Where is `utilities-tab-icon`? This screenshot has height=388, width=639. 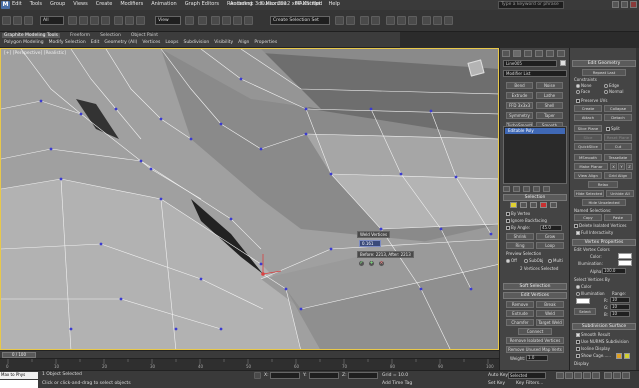
utilities-tab-icon is located at coordinates (561, 53).